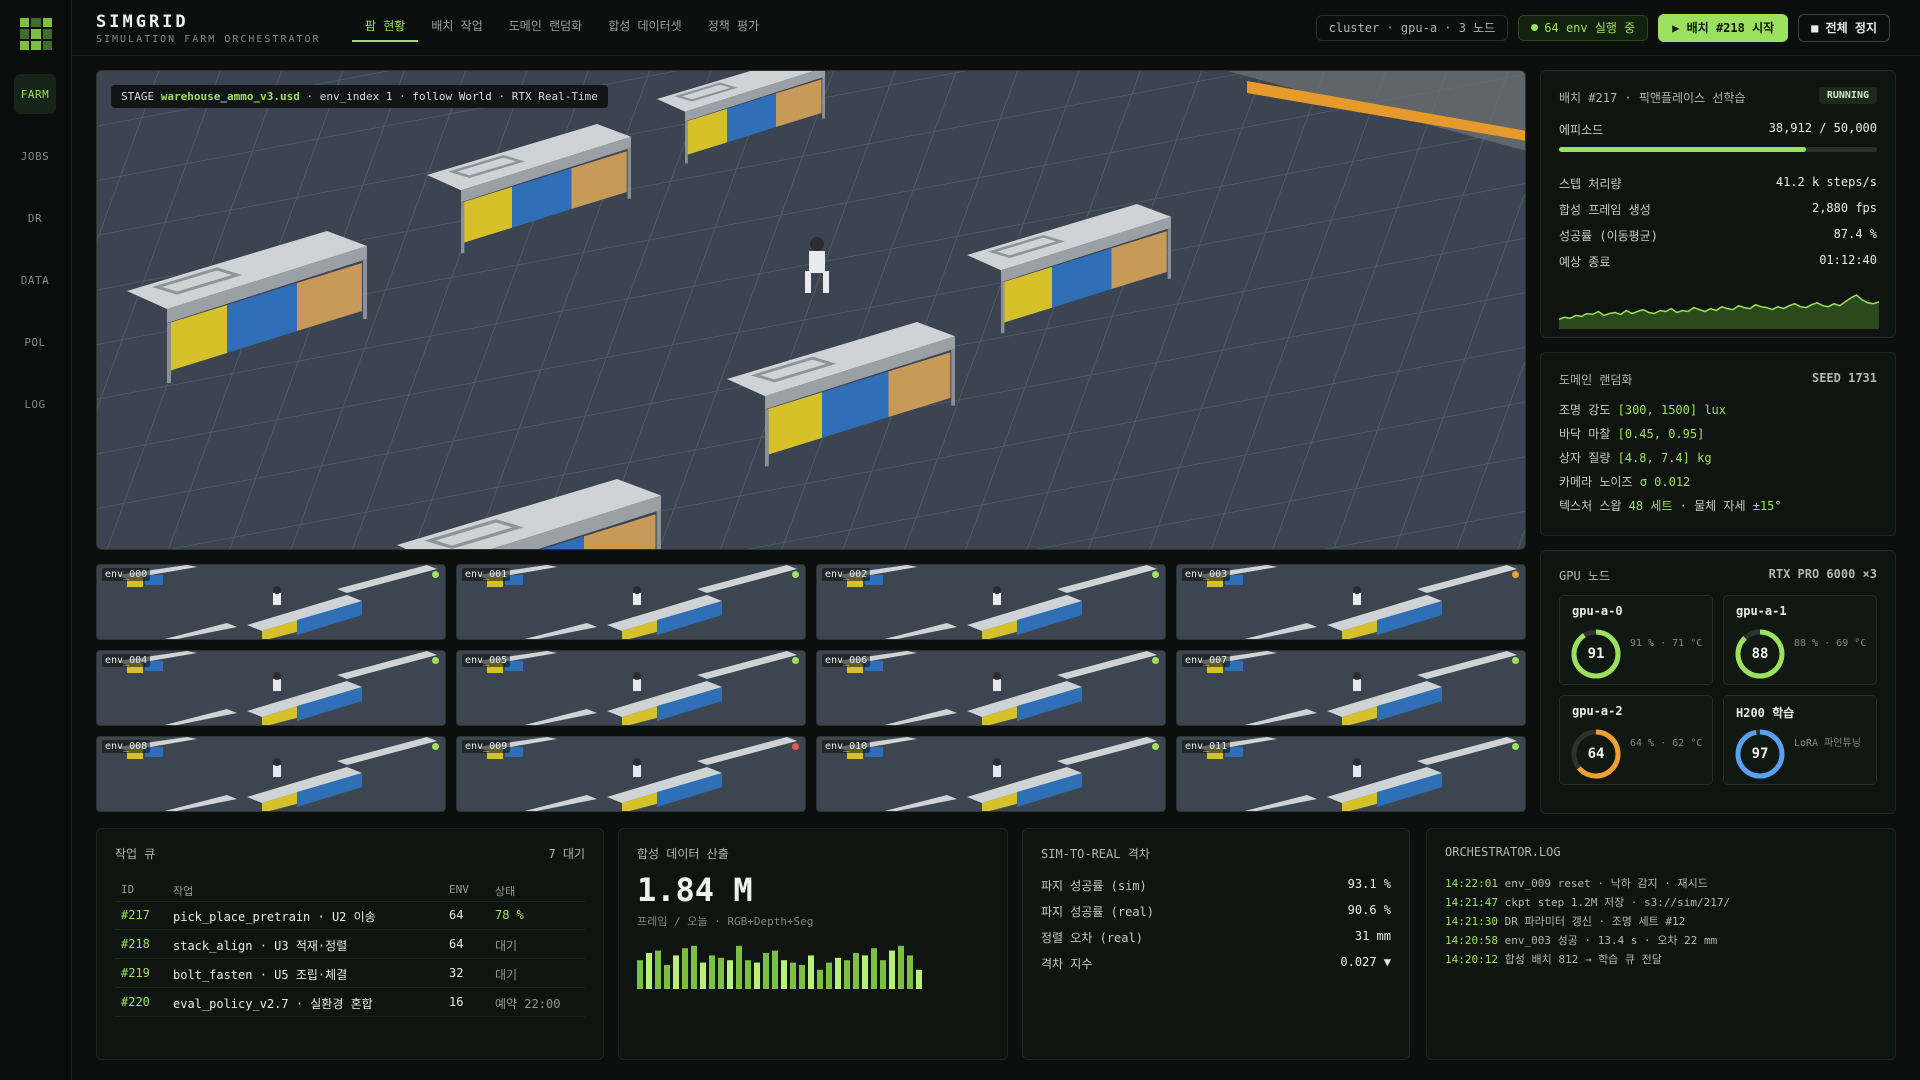  I want to click on batch-metric-label: 합성 프레임 생성, so click(1605, 210).